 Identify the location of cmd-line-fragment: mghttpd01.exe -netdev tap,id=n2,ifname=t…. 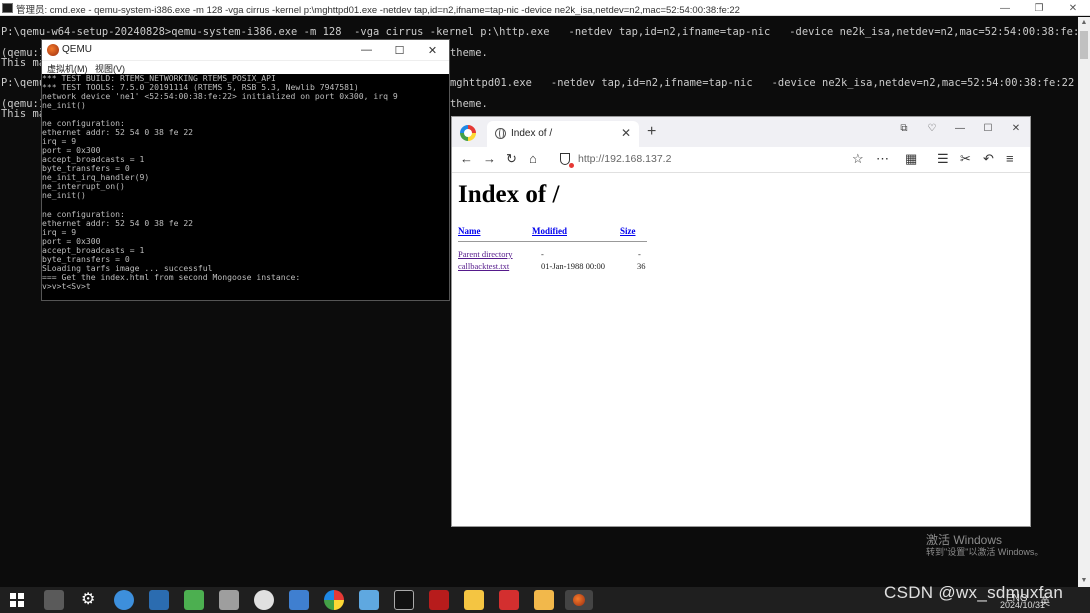
(762, 83).